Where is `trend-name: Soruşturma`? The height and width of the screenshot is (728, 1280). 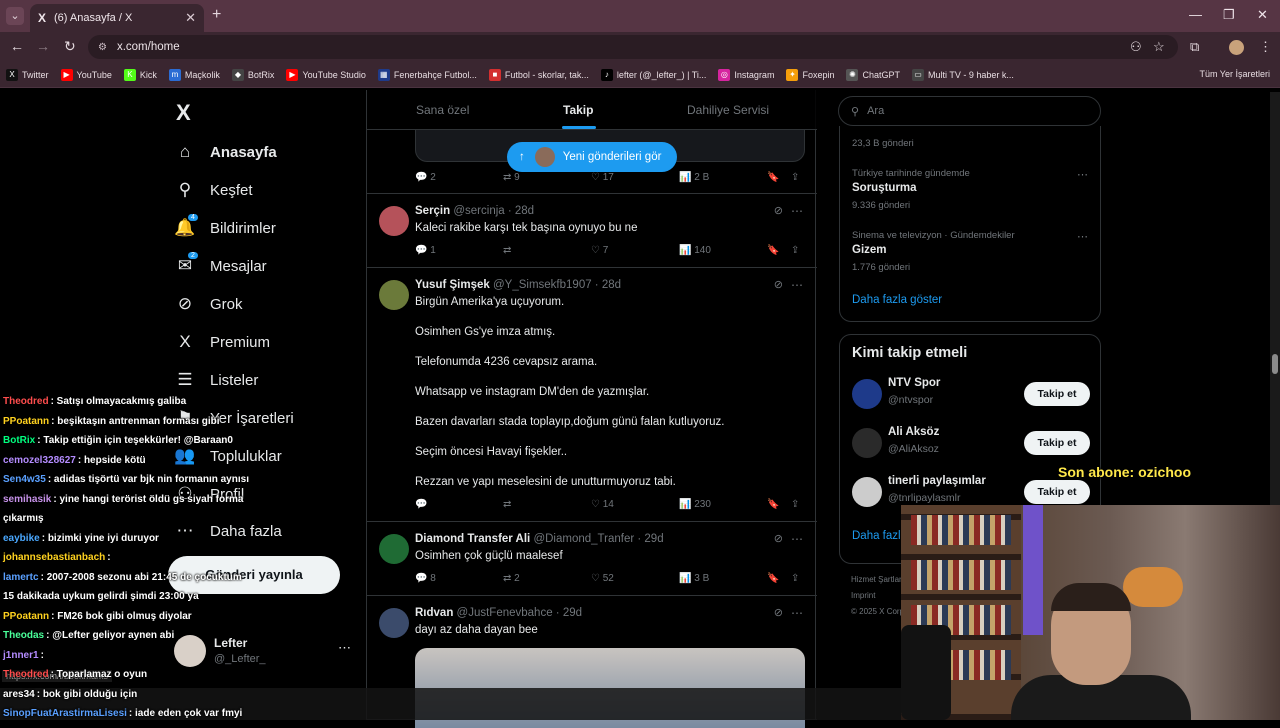
trend-name: Soruşturma is located at coordinates (884, 188).